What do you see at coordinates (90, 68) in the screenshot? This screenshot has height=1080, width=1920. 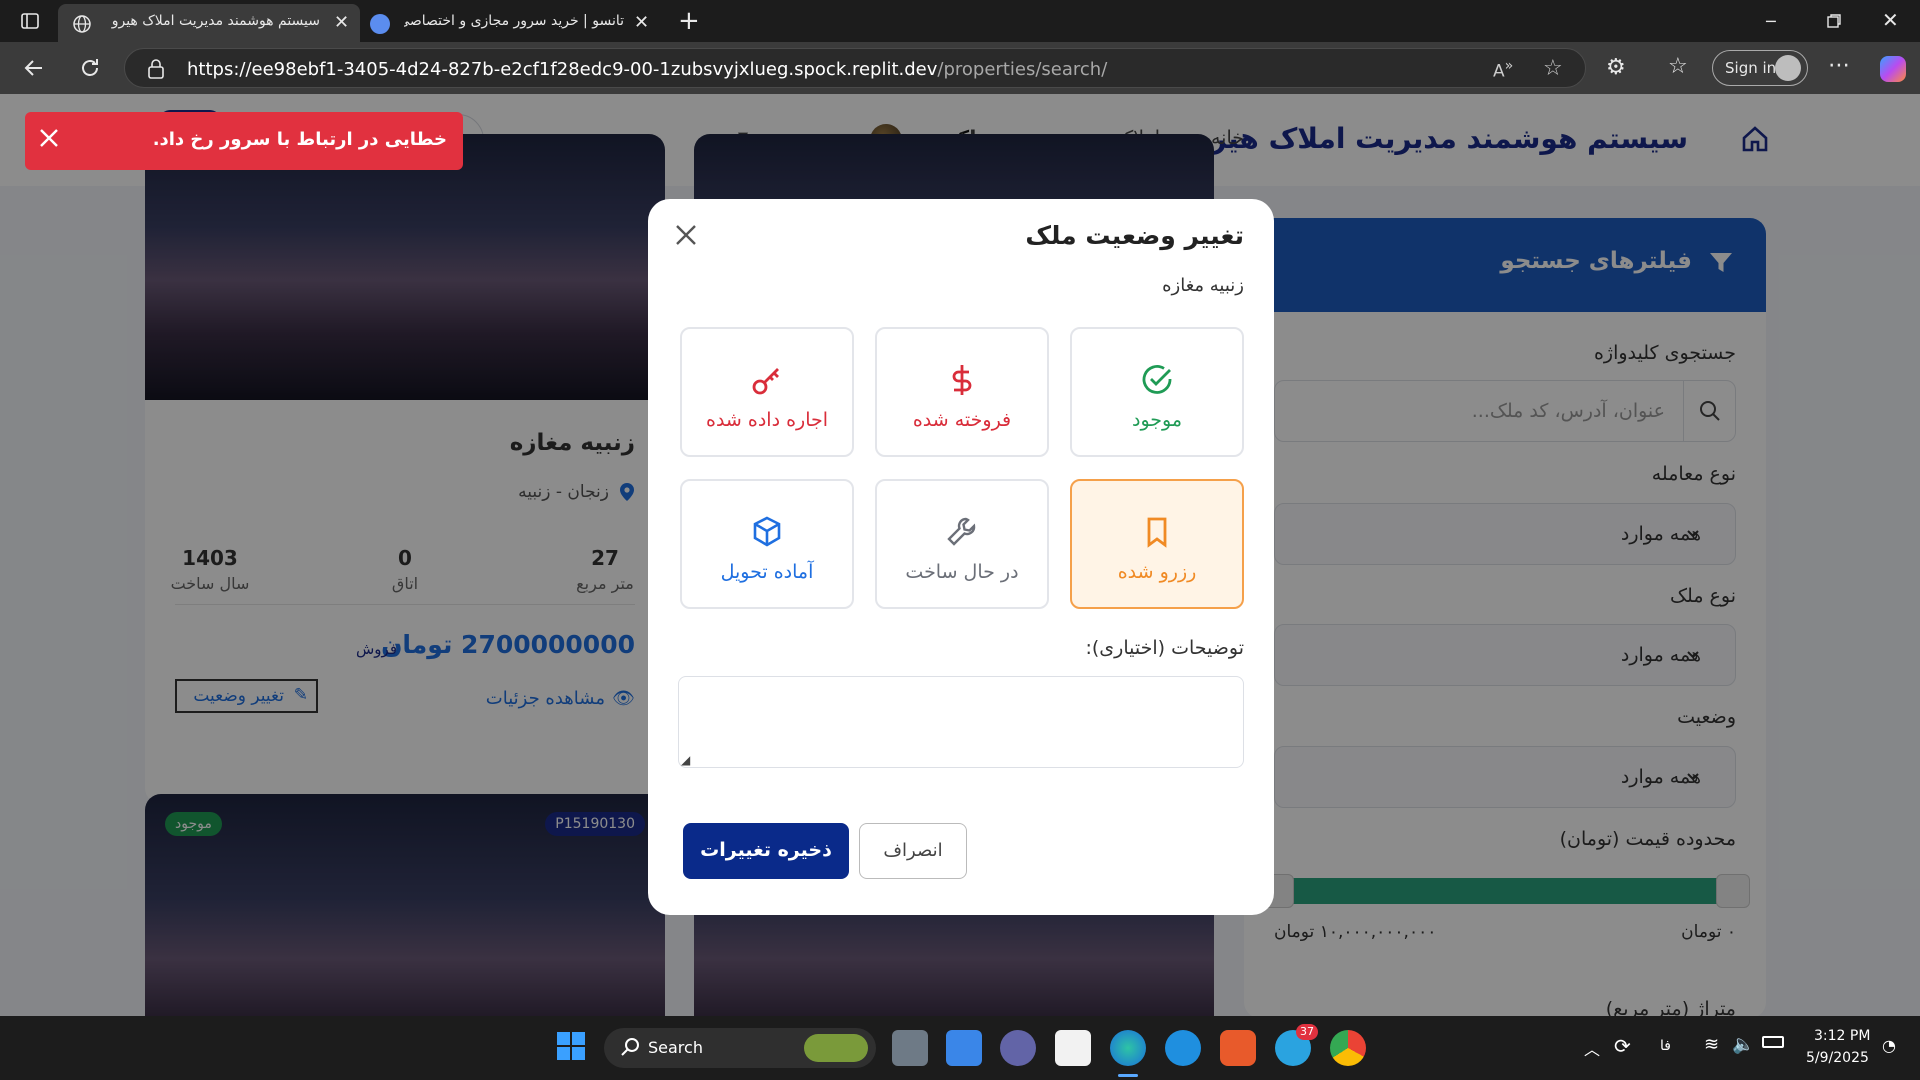 I see `refresh-icon` at bounding box center [90, 68].